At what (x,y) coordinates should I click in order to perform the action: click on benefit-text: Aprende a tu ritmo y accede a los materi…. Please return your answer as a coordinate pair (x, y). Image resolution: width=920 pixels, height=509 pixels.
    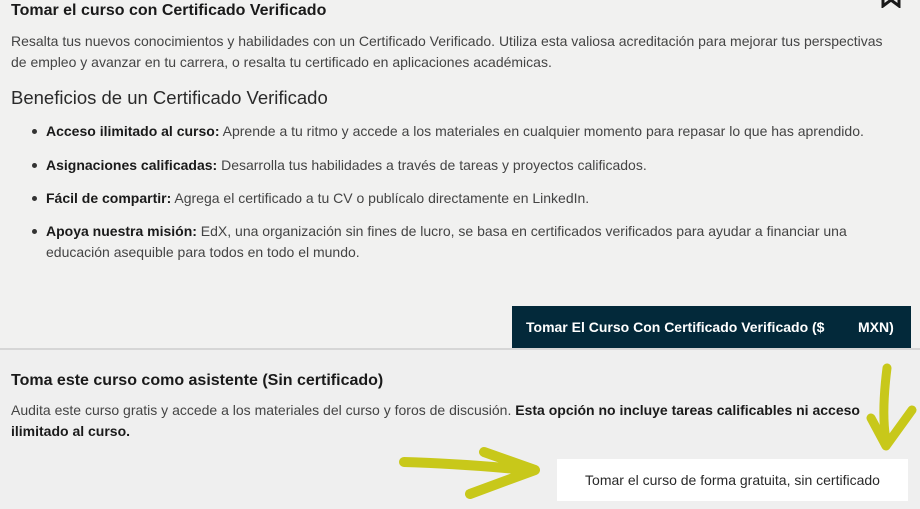
    Looking at the image, I should click on (541, 131).